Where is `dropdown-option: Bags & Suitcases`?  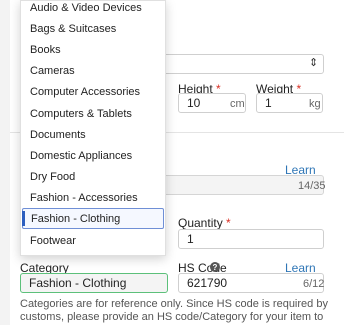 dropdown-option: Bags & Suitcases is located at coordinates (93, 28).